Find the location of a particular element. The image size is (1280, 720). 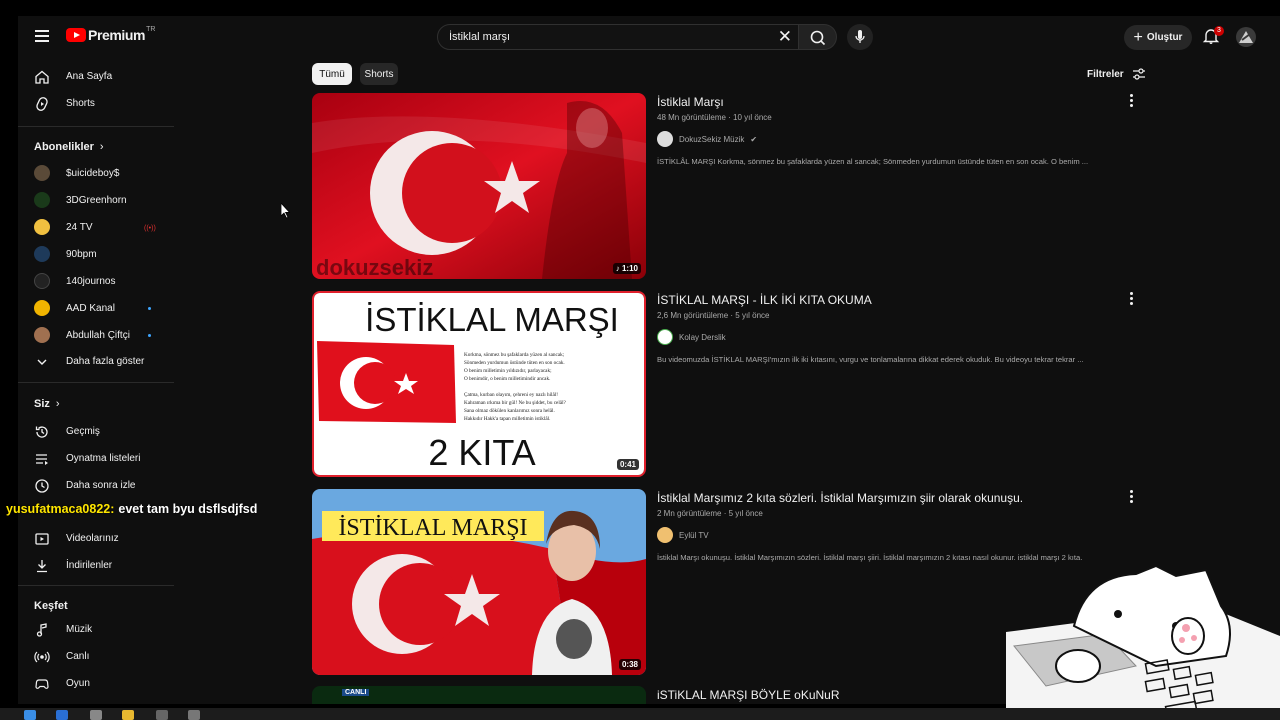

channel-link: Kolay Derslik is located at coordinates (691, 337).